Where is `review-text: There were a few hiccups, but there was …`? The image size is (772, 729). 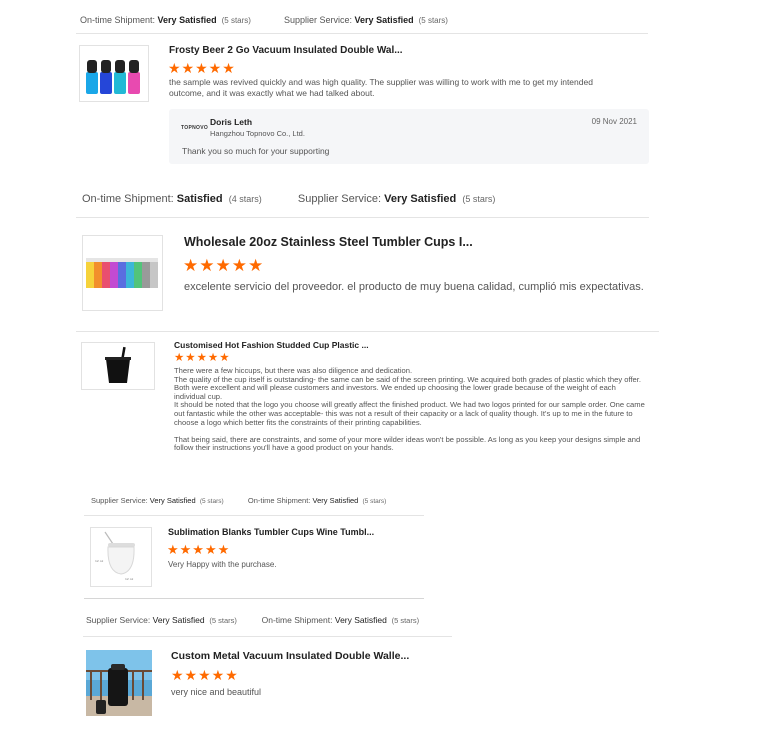 review-text: There were a few hiccups, but there was … is located at coordinates (409, 409).